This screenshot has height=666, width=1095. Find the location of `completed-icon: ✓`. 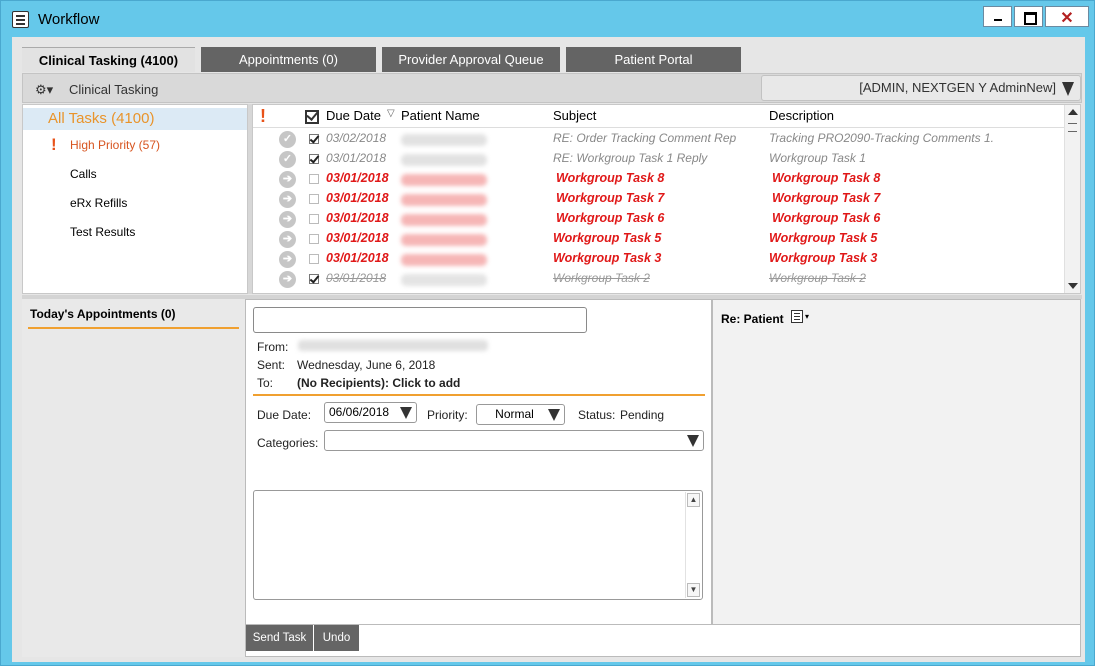

completed-icon: ✓ is located at coordinates (287, 159).